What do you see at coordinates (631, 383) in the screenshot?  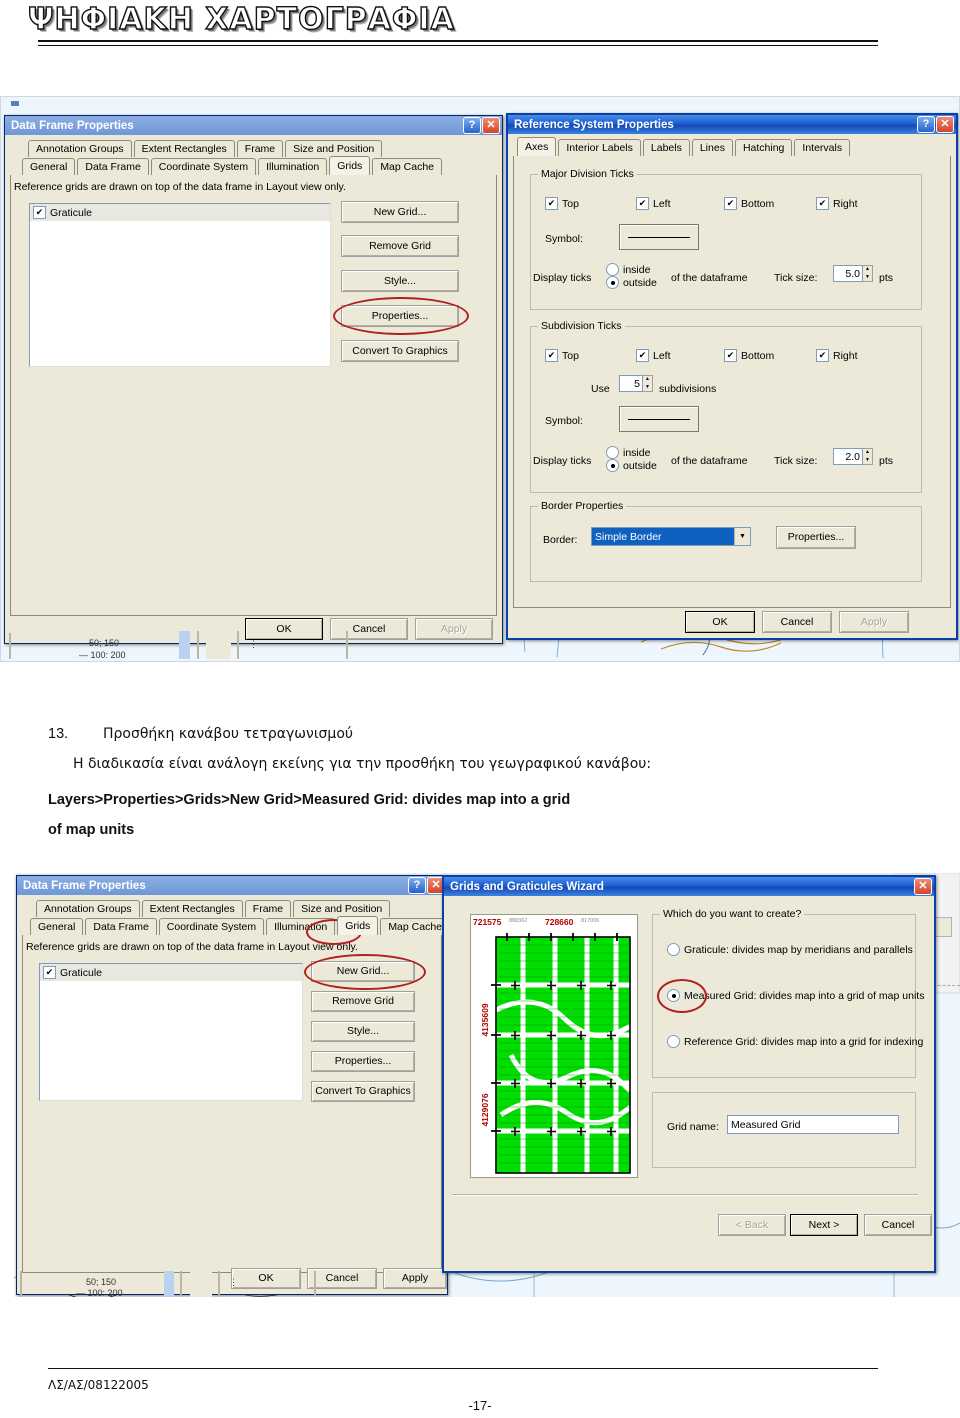 I see `subdivisions-value: 5` at bounding box center [631, 383].